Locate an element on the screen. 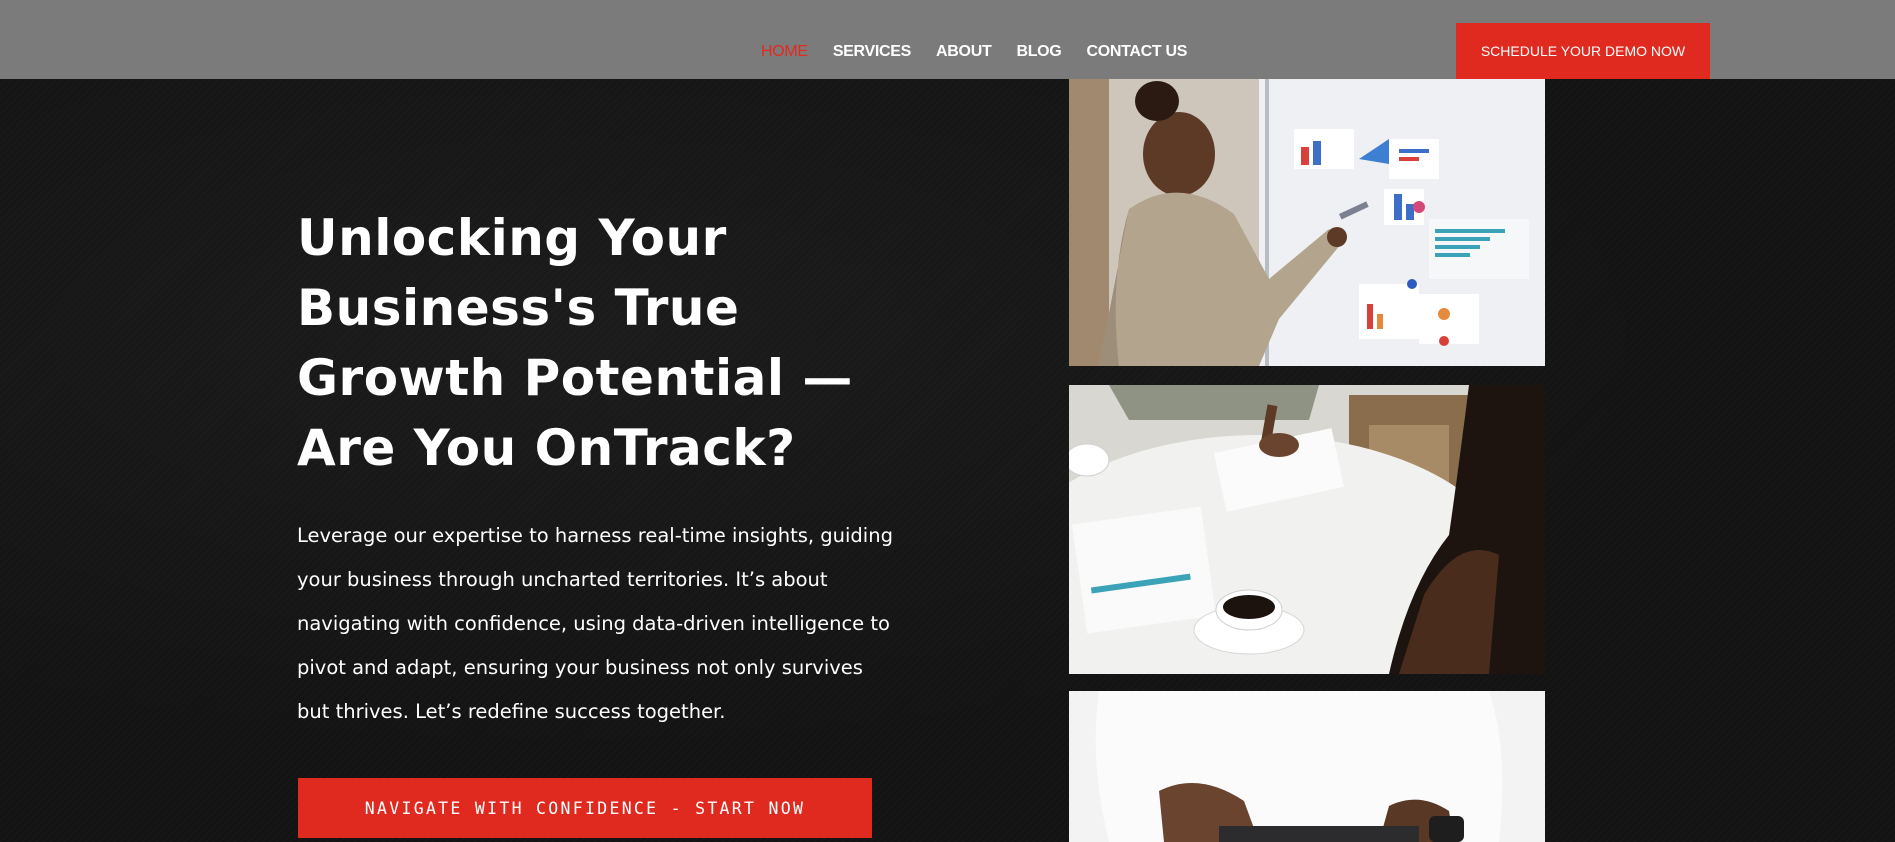 This screenshot has height=842, width=1895. nav-home: HOME is located at coordinates (784, 52).